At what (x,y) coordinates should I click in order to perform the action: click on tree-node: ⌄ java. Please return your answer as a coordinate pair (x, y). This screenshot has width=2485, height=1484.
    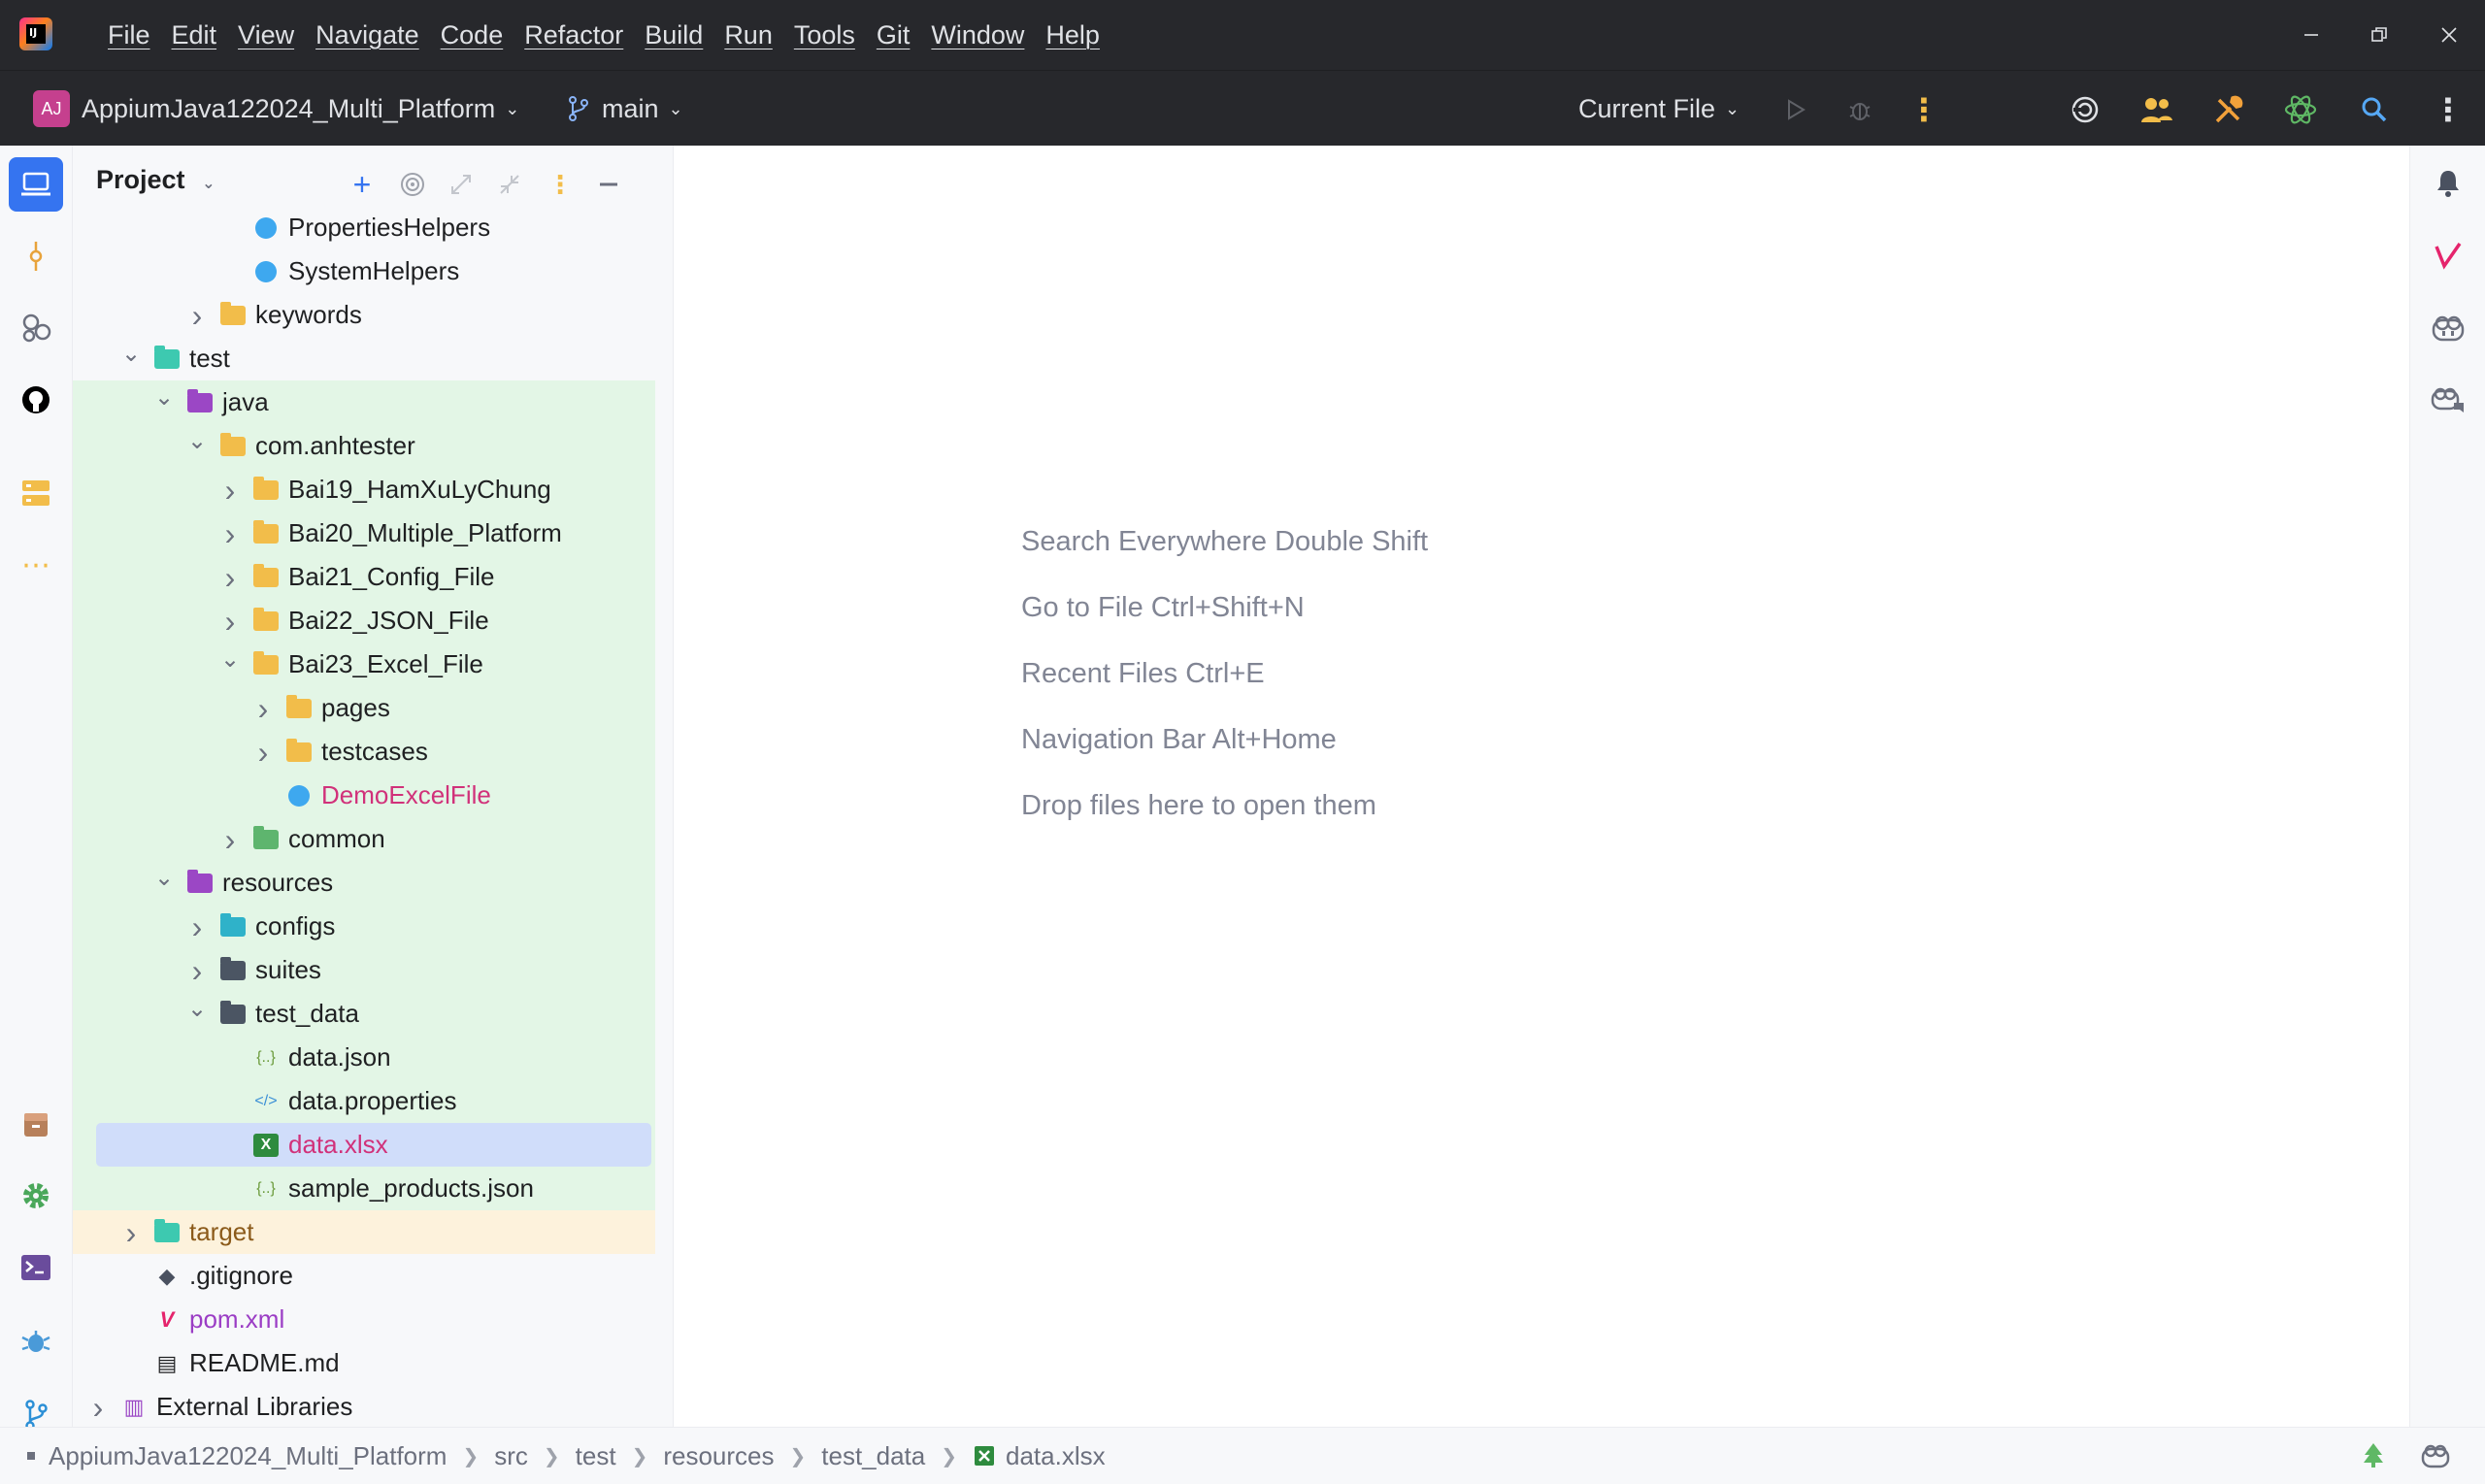
    Looking at the image, I should click on (364, 402).